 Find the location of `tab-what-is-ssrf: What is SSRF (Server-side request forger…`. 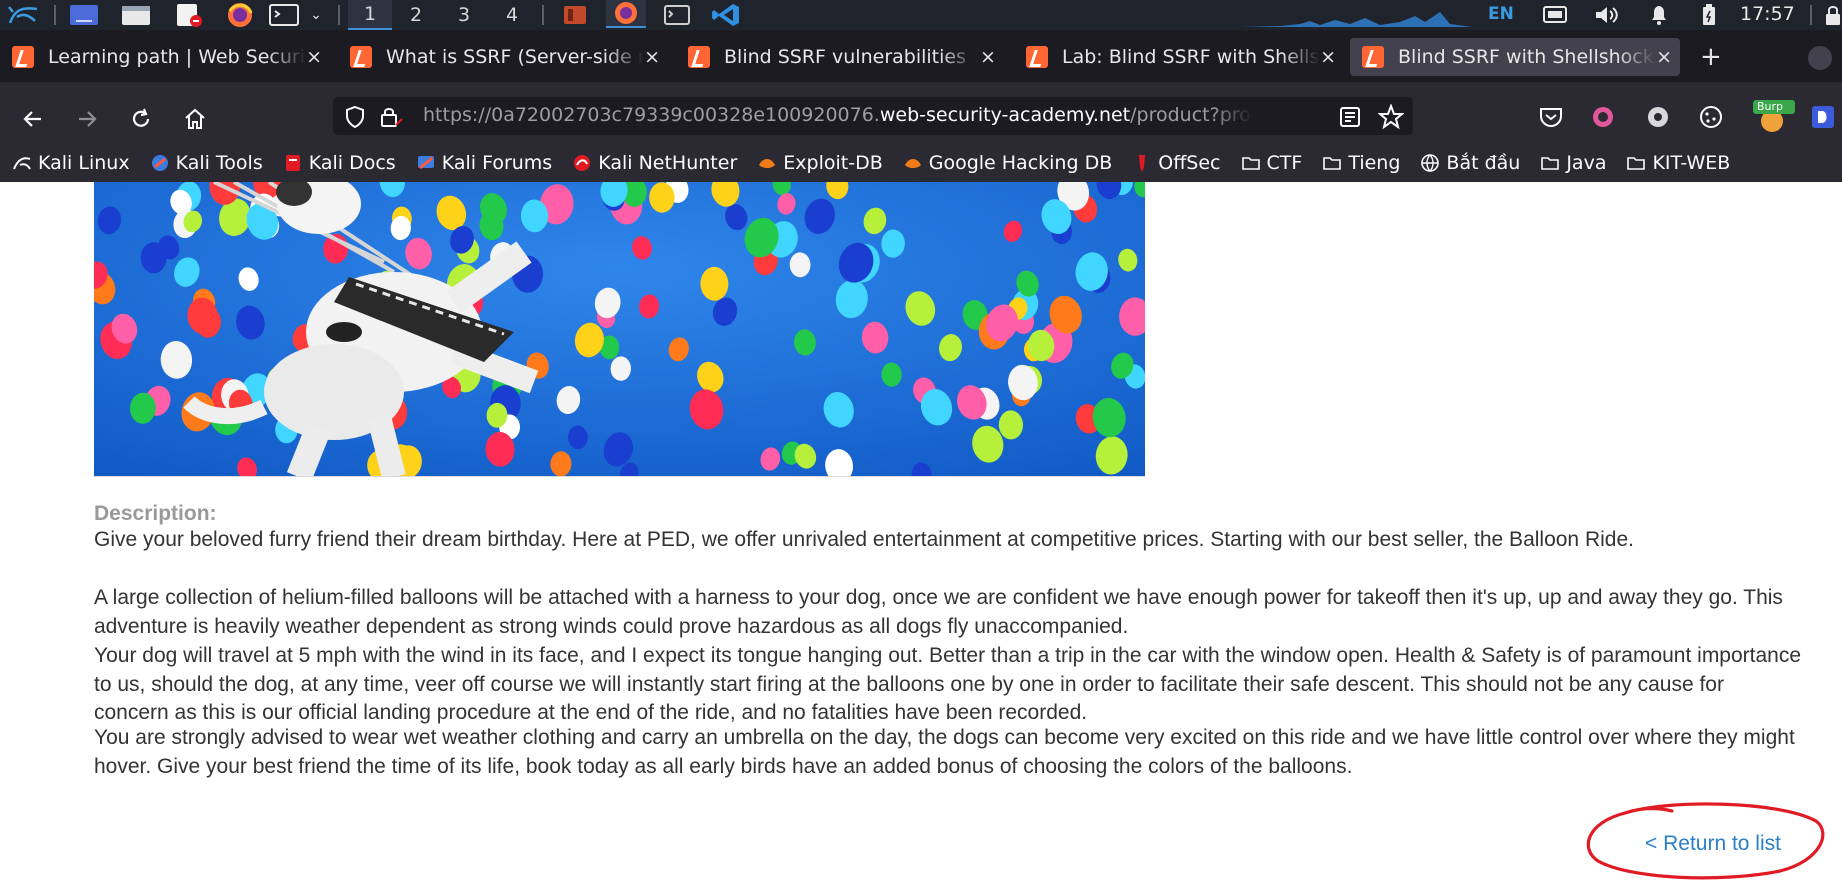

tab-what-is-ssrf: What is SSRF (Server-side request forger… is located at coordinates (503, 57).